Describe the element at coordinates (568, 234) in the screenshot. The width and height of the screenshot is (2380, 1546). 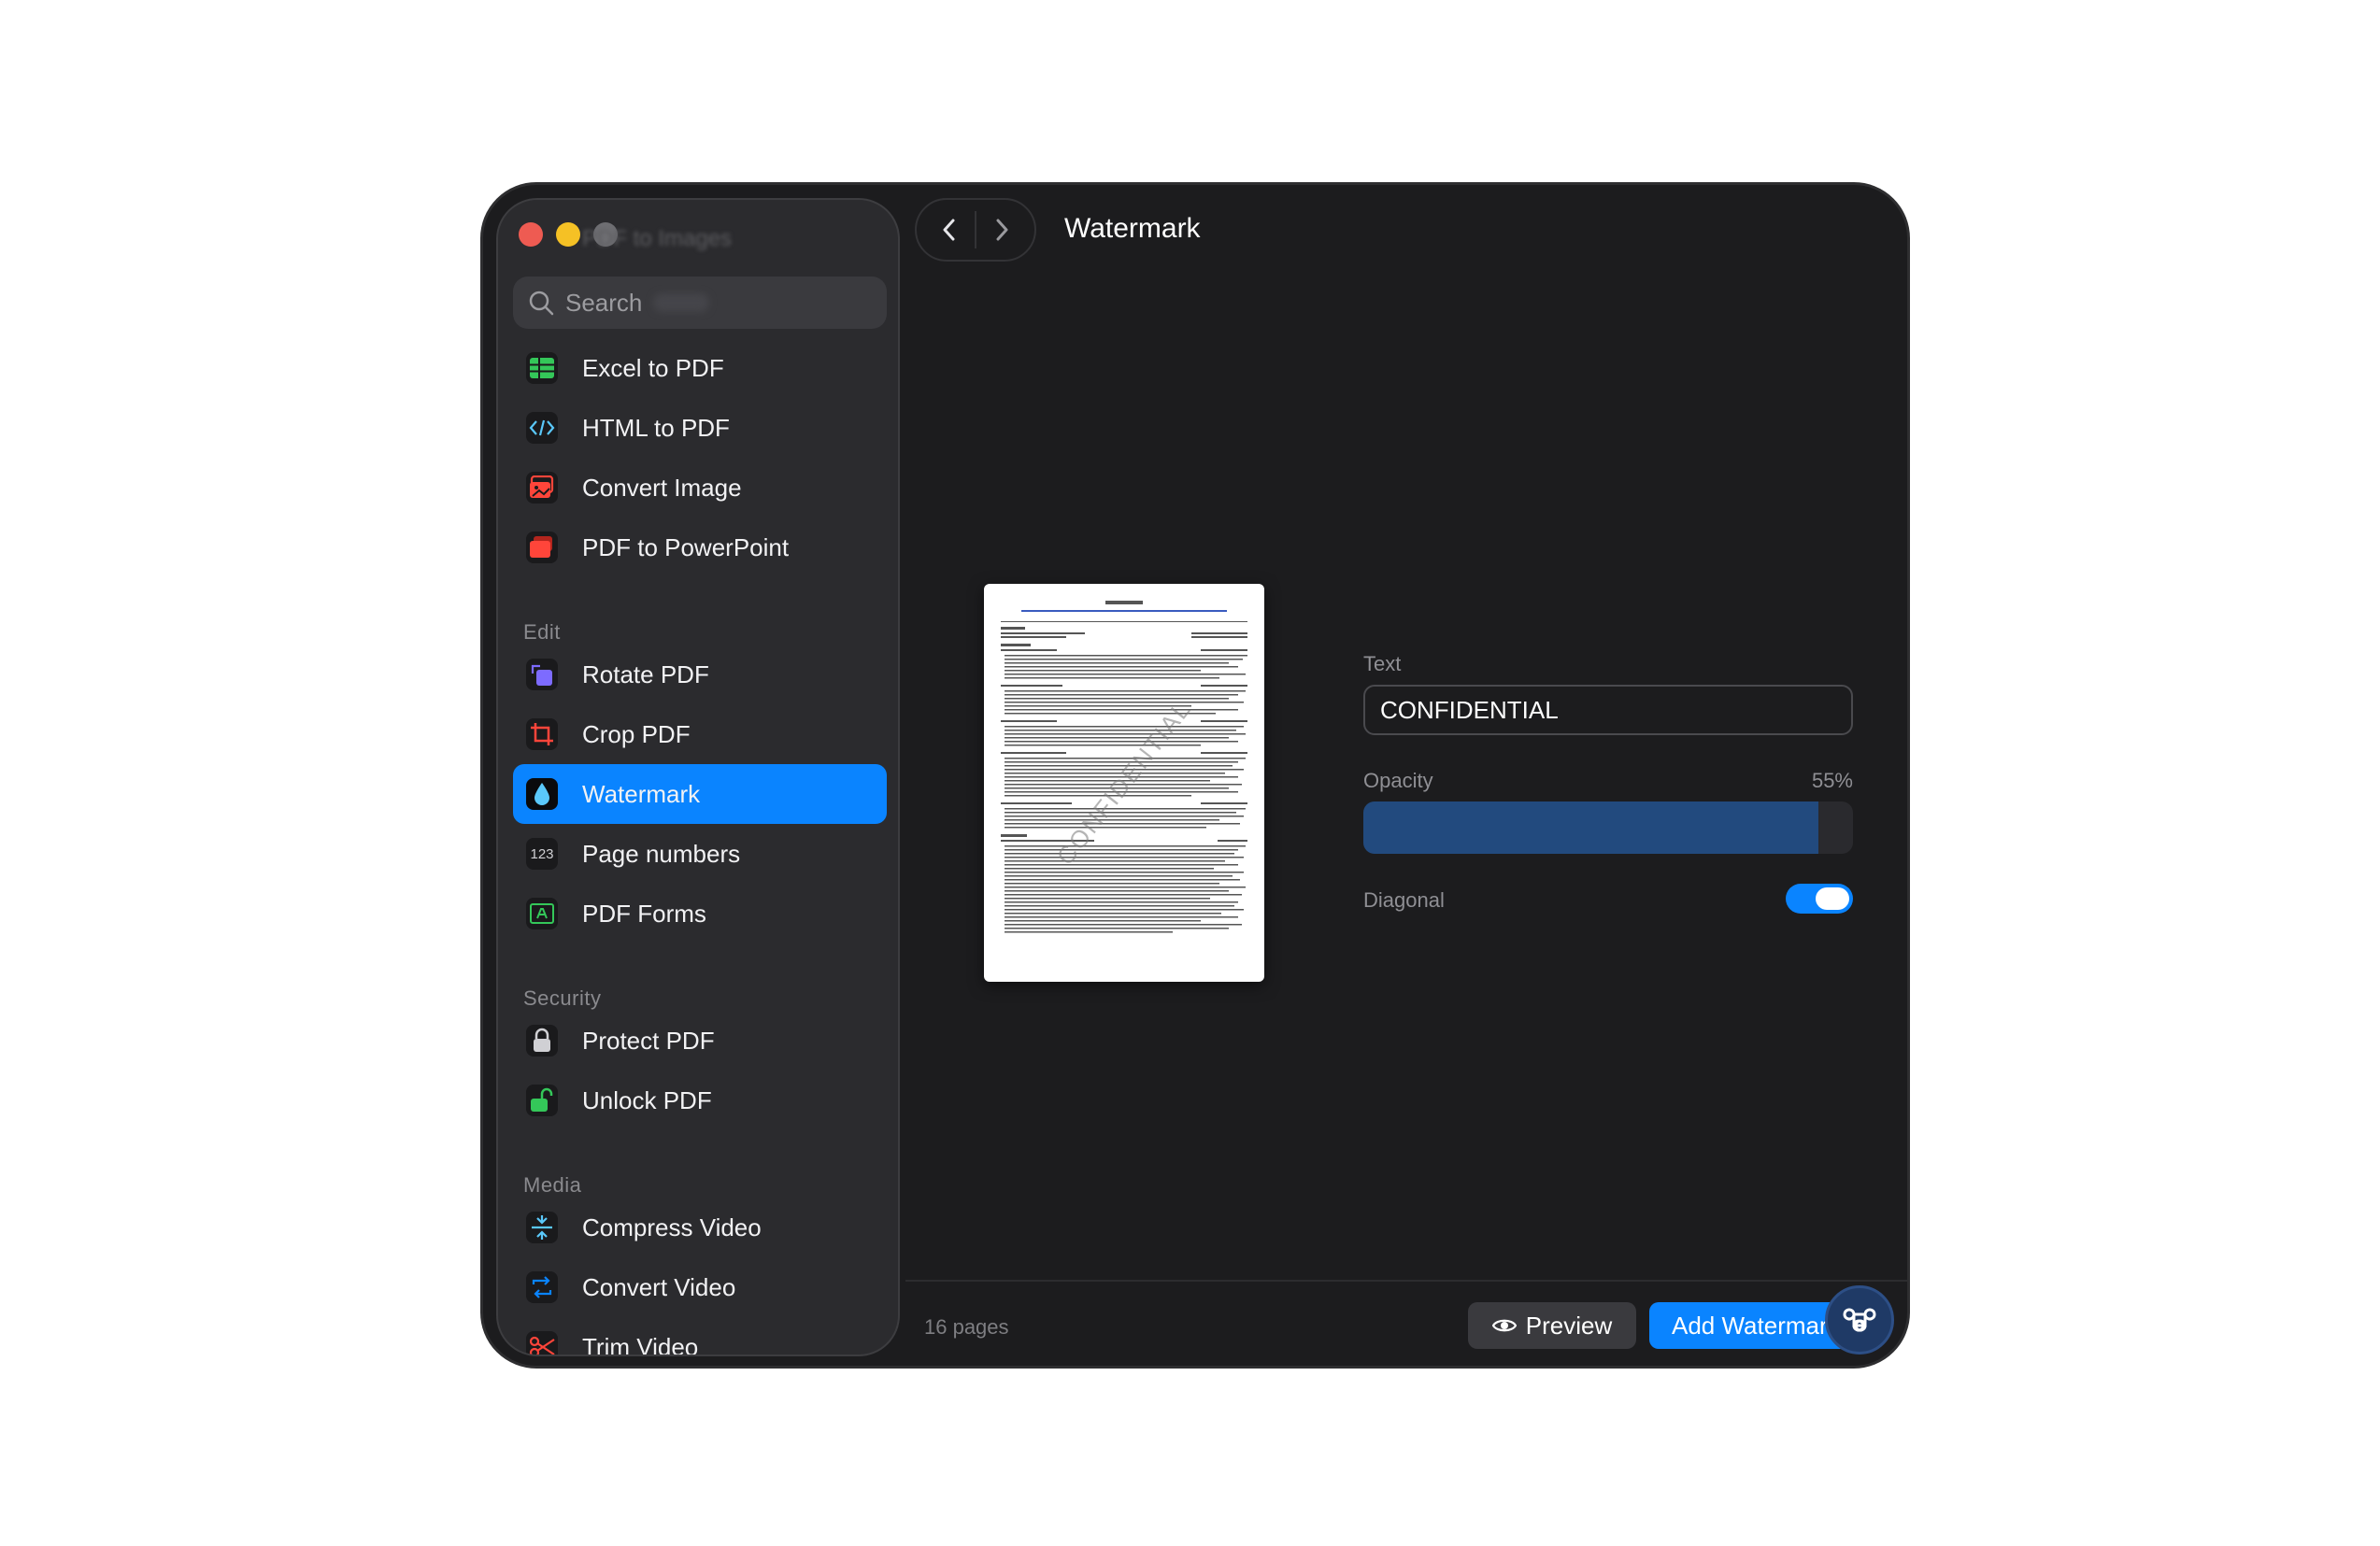
I see `minimize-window-button` at that location.